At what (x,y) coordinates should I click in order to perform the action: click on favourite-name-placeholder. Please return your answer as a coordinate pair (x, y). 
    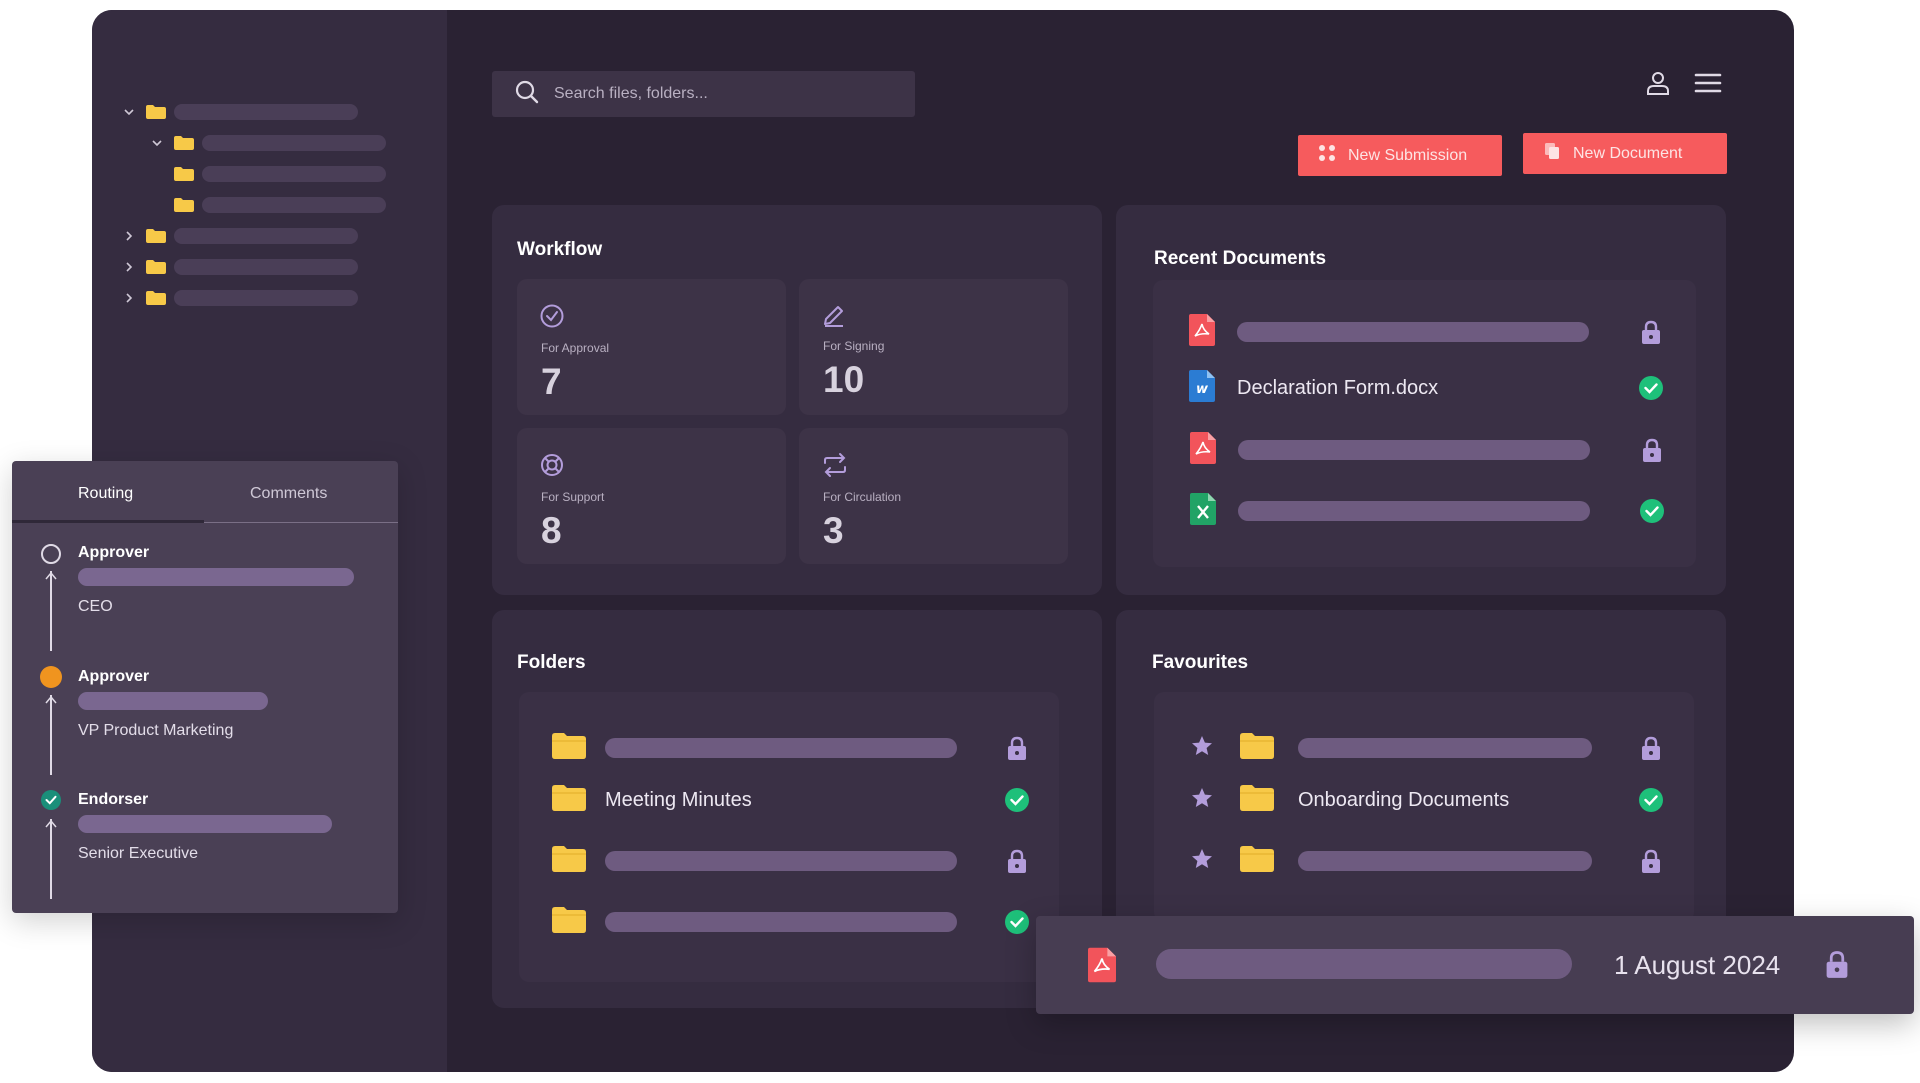
    Looking at the image, I should click on (1445, 748).